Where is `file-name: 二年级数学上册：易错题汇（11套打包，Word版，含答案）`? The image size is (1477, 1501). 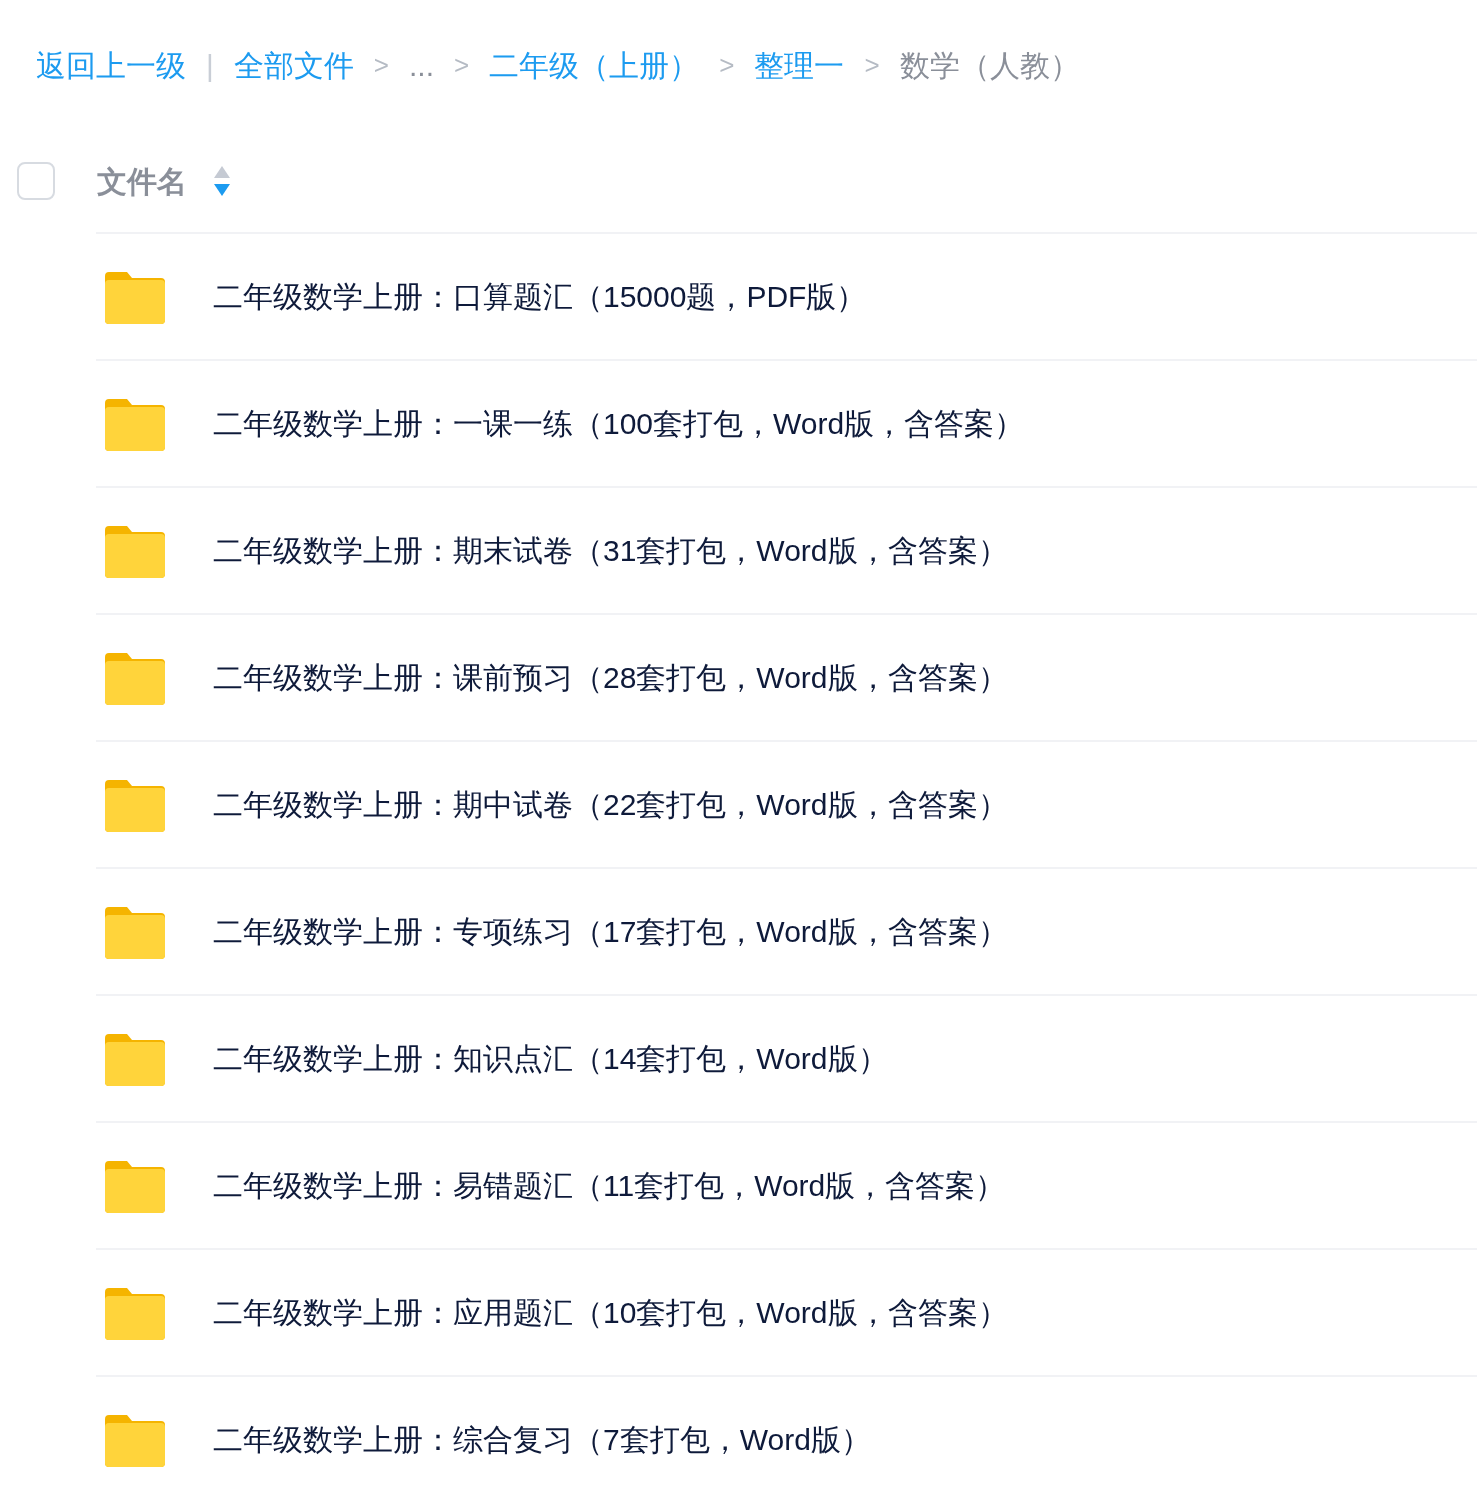
file-name: 二年级数学上册：易错题汇（11套打包，Word版，含答案） is located at coordinates (609, 1185).